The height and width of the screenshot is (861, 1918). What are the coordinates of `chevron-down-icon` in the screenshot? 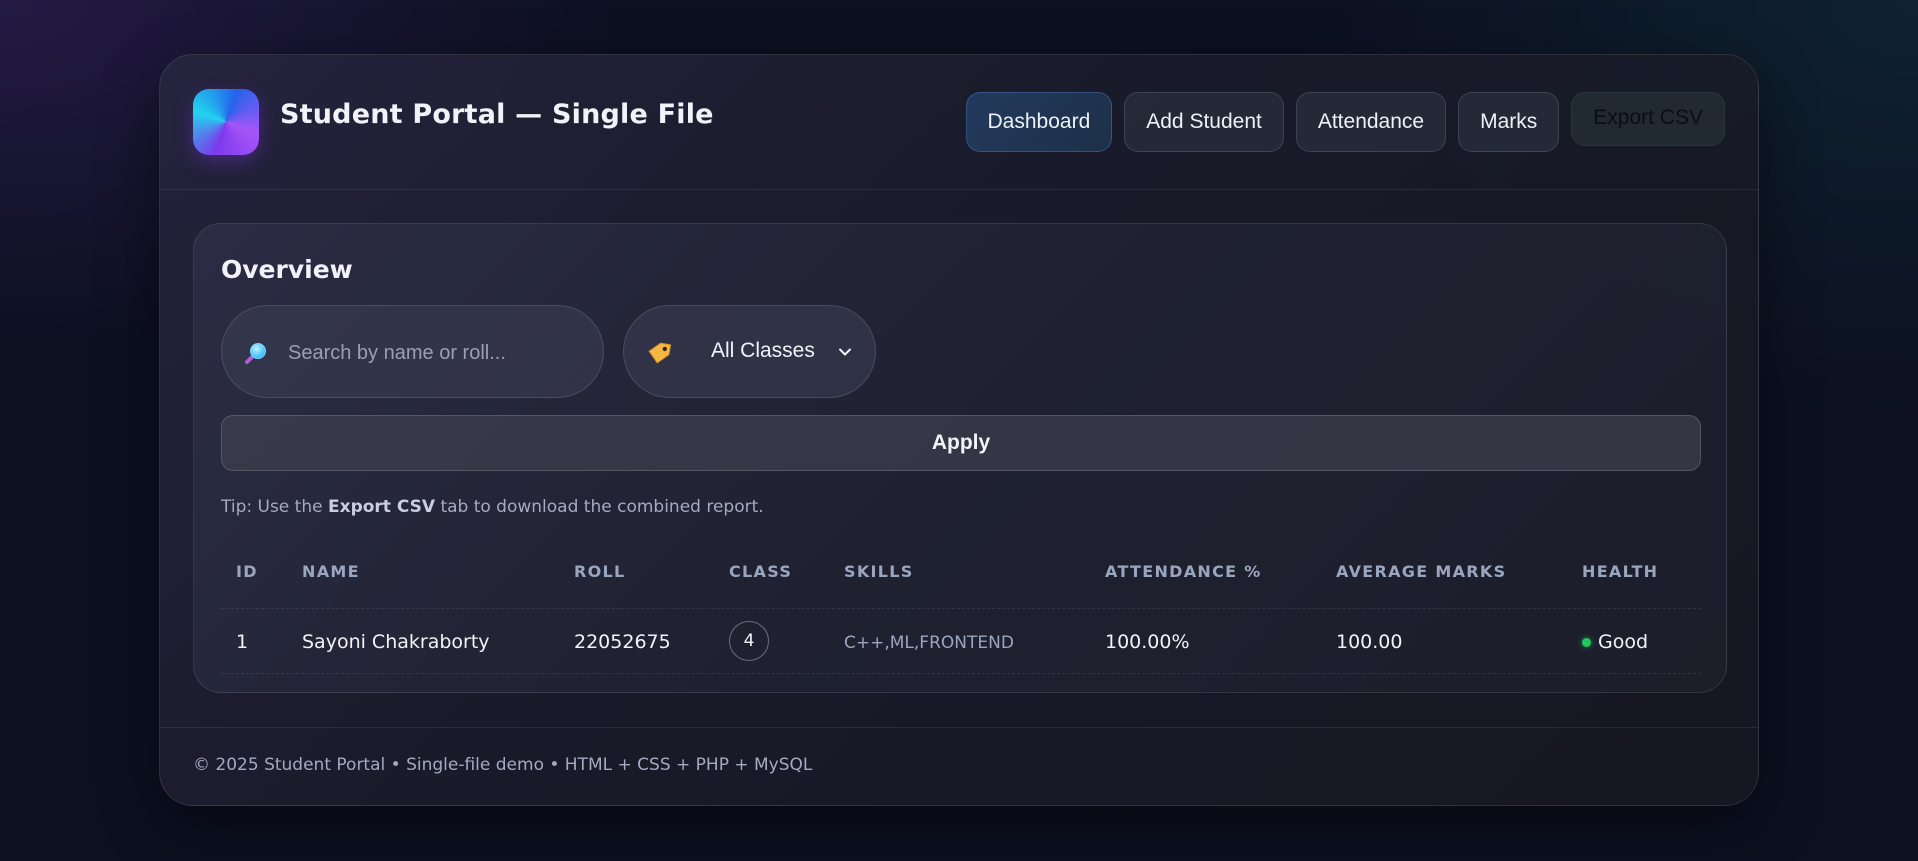 It's located at (845, 352).